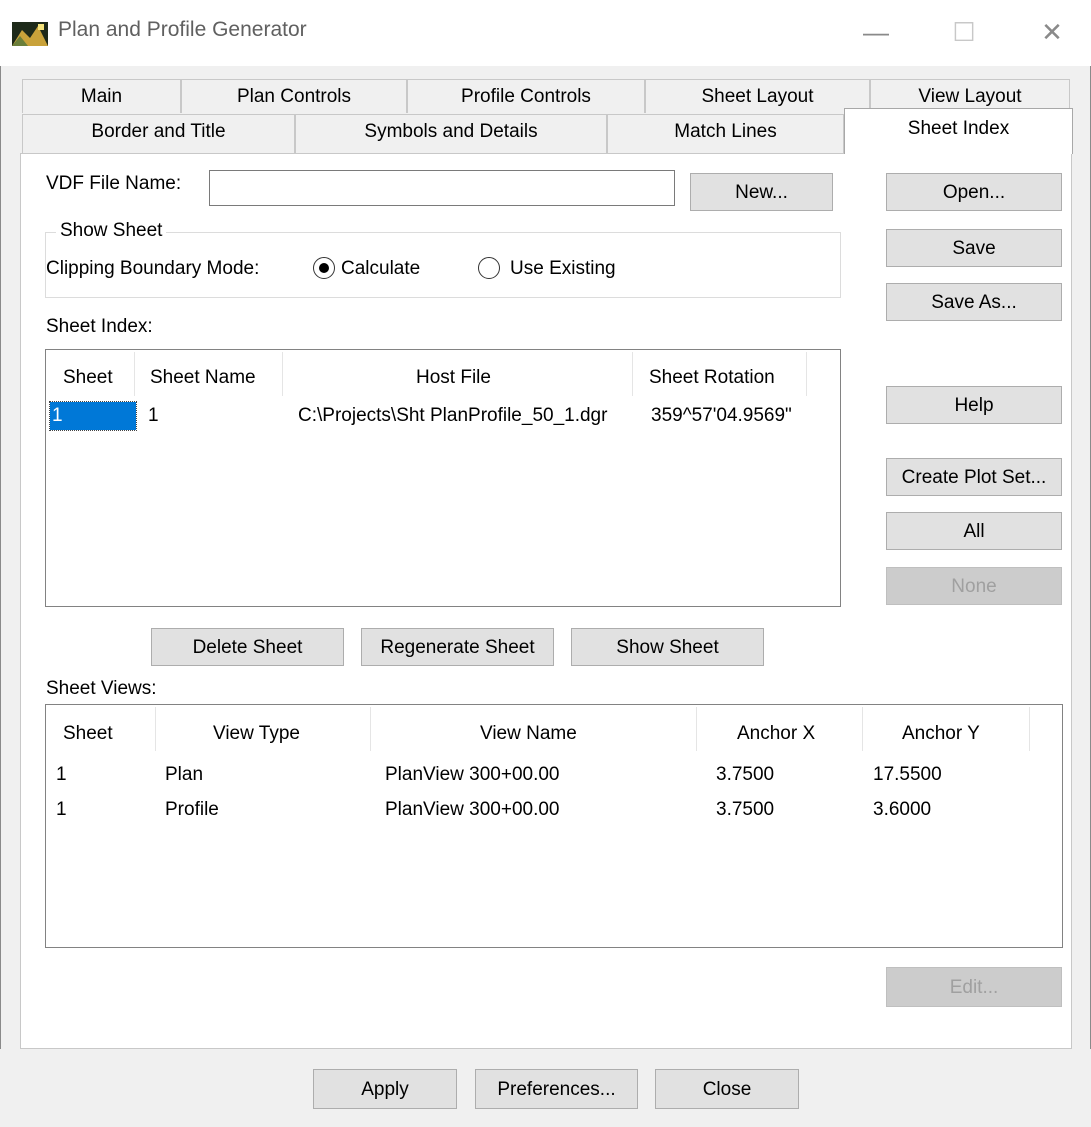 The image size is (1091, 1127). What do you see at coordinates (489, 268) in the screenshot?
I see `radio-unselected-icon` at bounding box center [489, 268].